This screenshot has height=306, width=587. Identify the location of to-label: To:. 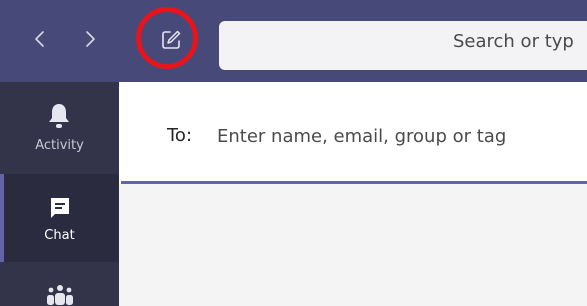
(180, 135).